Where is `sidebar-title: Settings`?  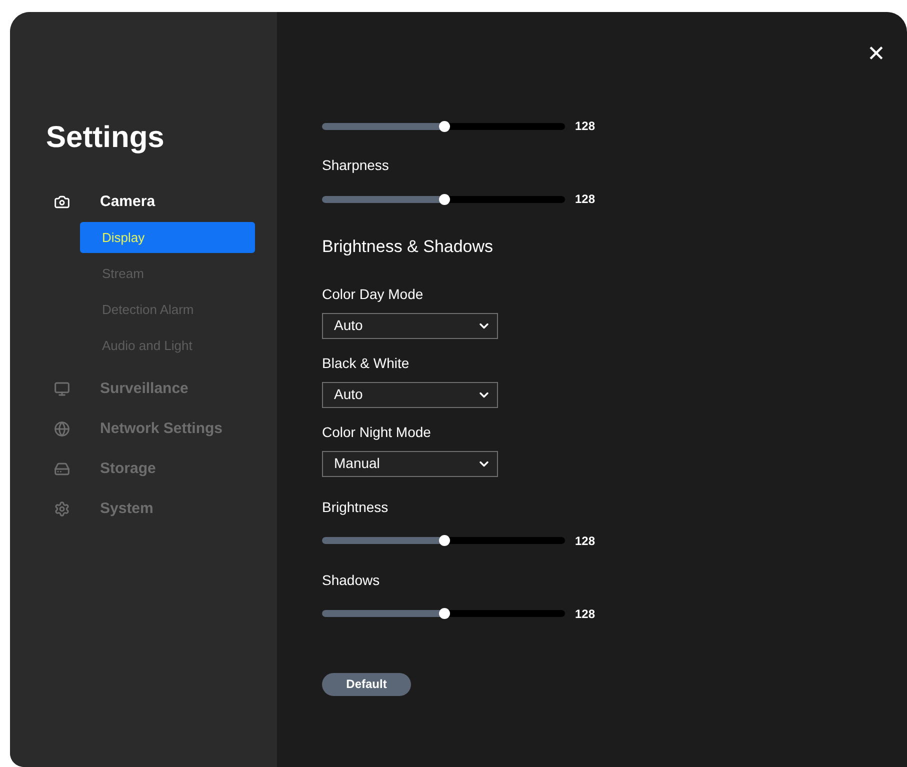 sidebar-title: Settings is located at coordinates (106, 138).